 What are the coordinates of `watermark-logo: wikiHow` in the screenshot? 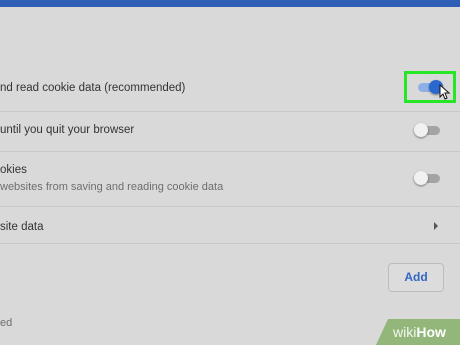 It's located at (419, 332).